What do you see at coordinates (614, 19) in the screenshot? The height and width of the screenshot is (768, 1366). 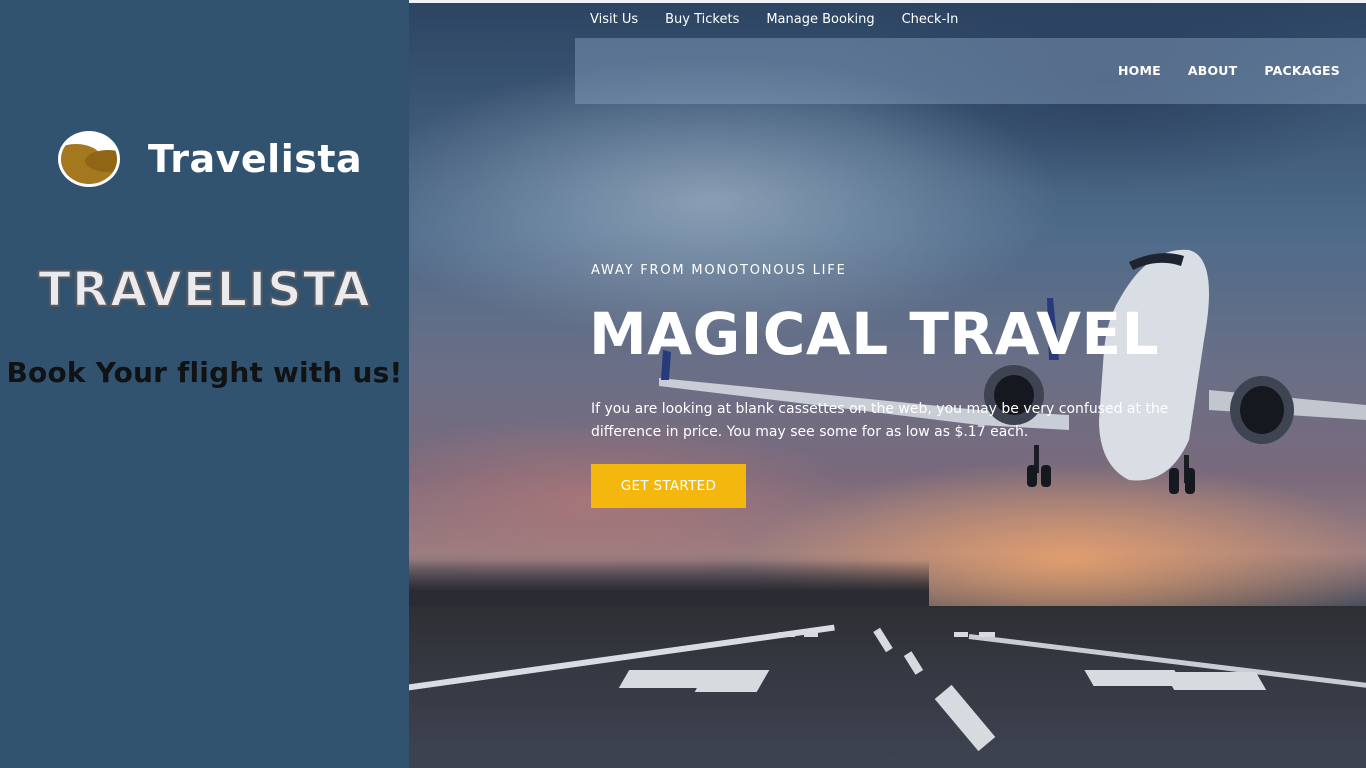 I see `top-link-visit-us: Visit Us` at bounding box center [614, 19].